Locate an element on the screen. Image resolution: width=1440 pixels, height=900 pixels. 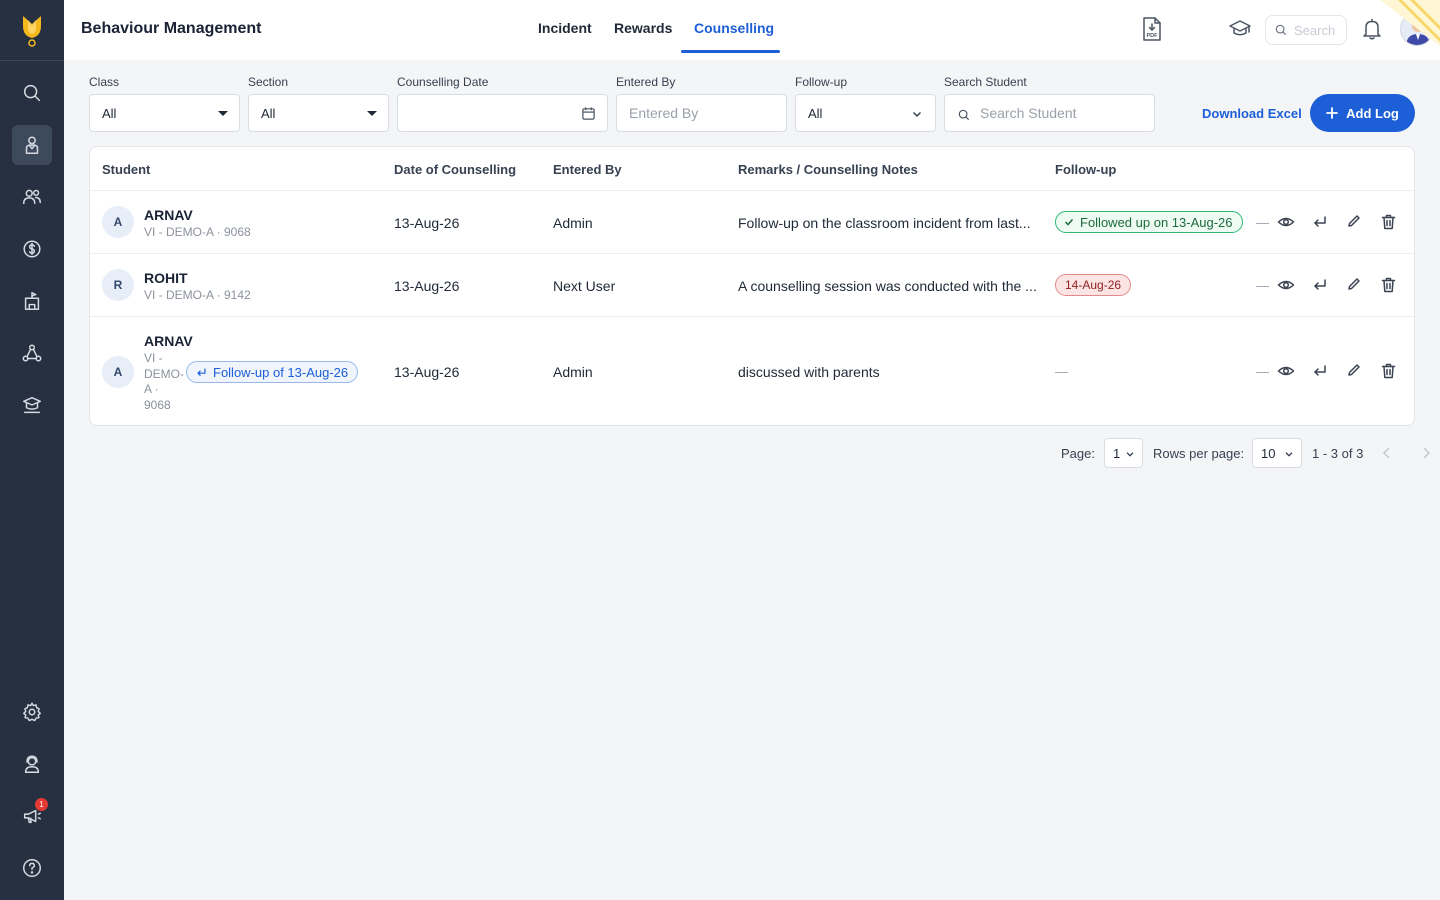
plus-icon is located at coordinates (1332, 113).